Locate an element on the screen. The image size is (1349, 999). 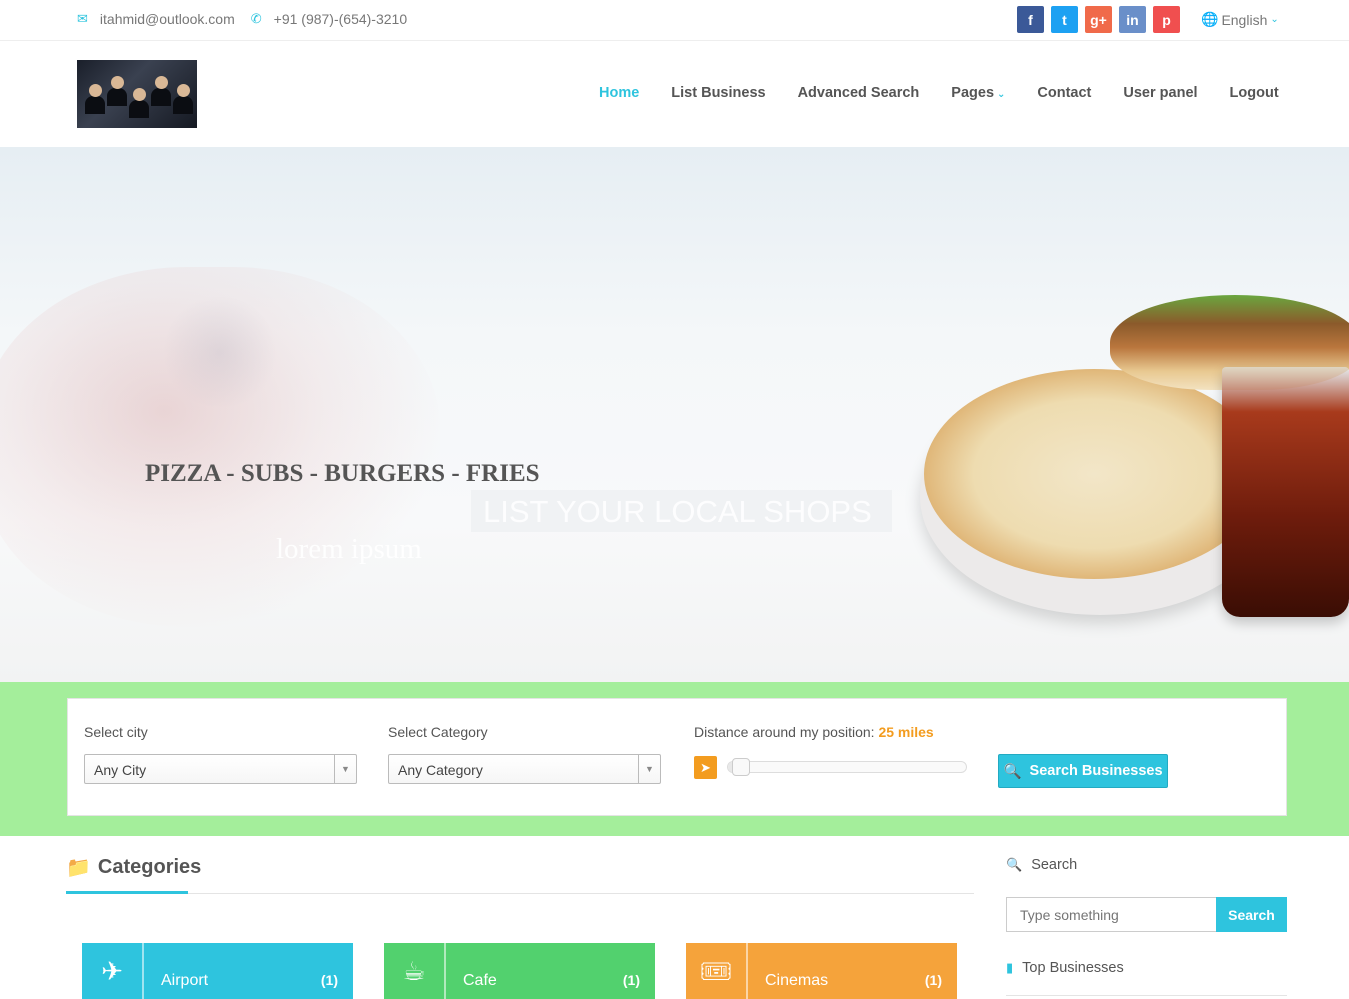
google-plus-icon: g+ is located at coordinates (1098, 19).